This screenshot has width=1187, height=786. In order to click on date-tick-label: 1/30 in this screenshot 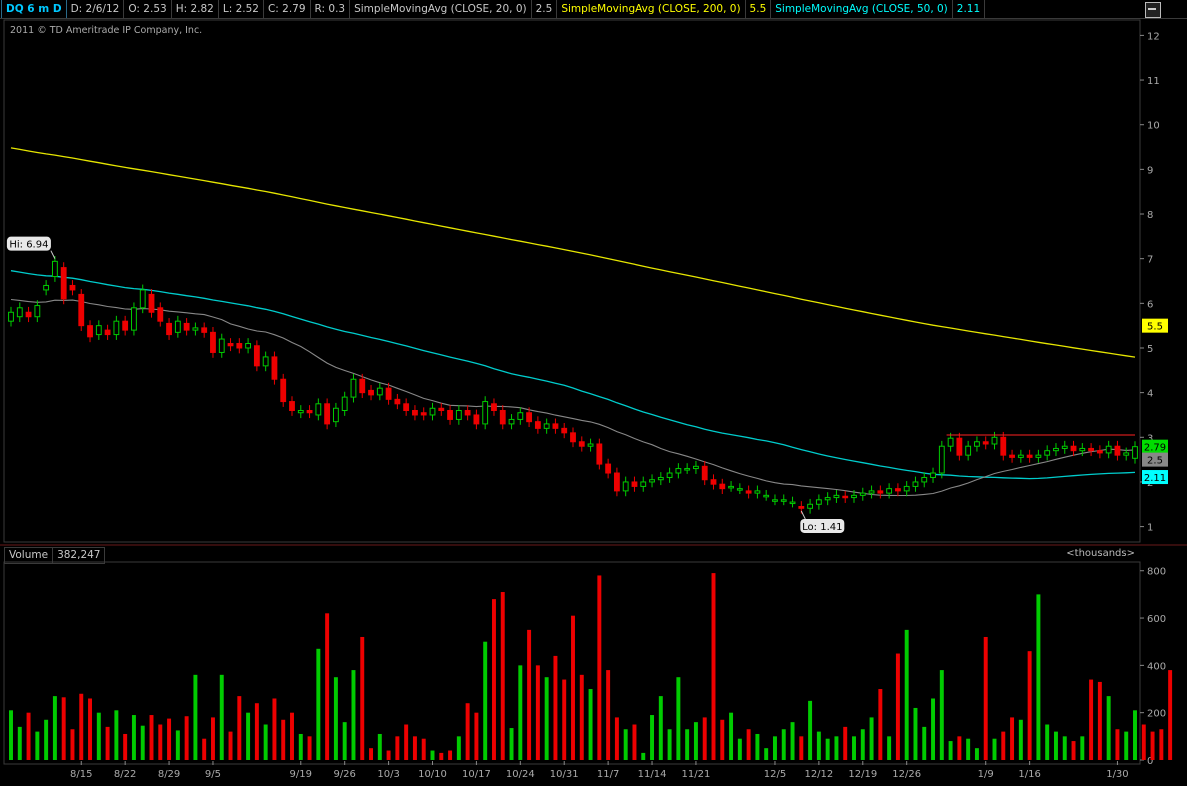, I will do `click(1117, 774)`.